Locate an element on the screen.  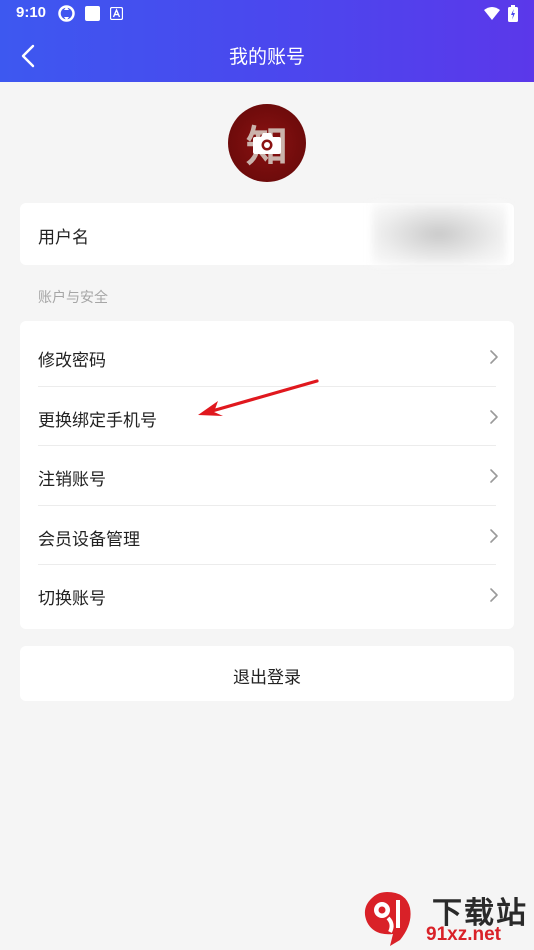
cancel-account-item: 注销账号 is located at coordinates (267, 475).